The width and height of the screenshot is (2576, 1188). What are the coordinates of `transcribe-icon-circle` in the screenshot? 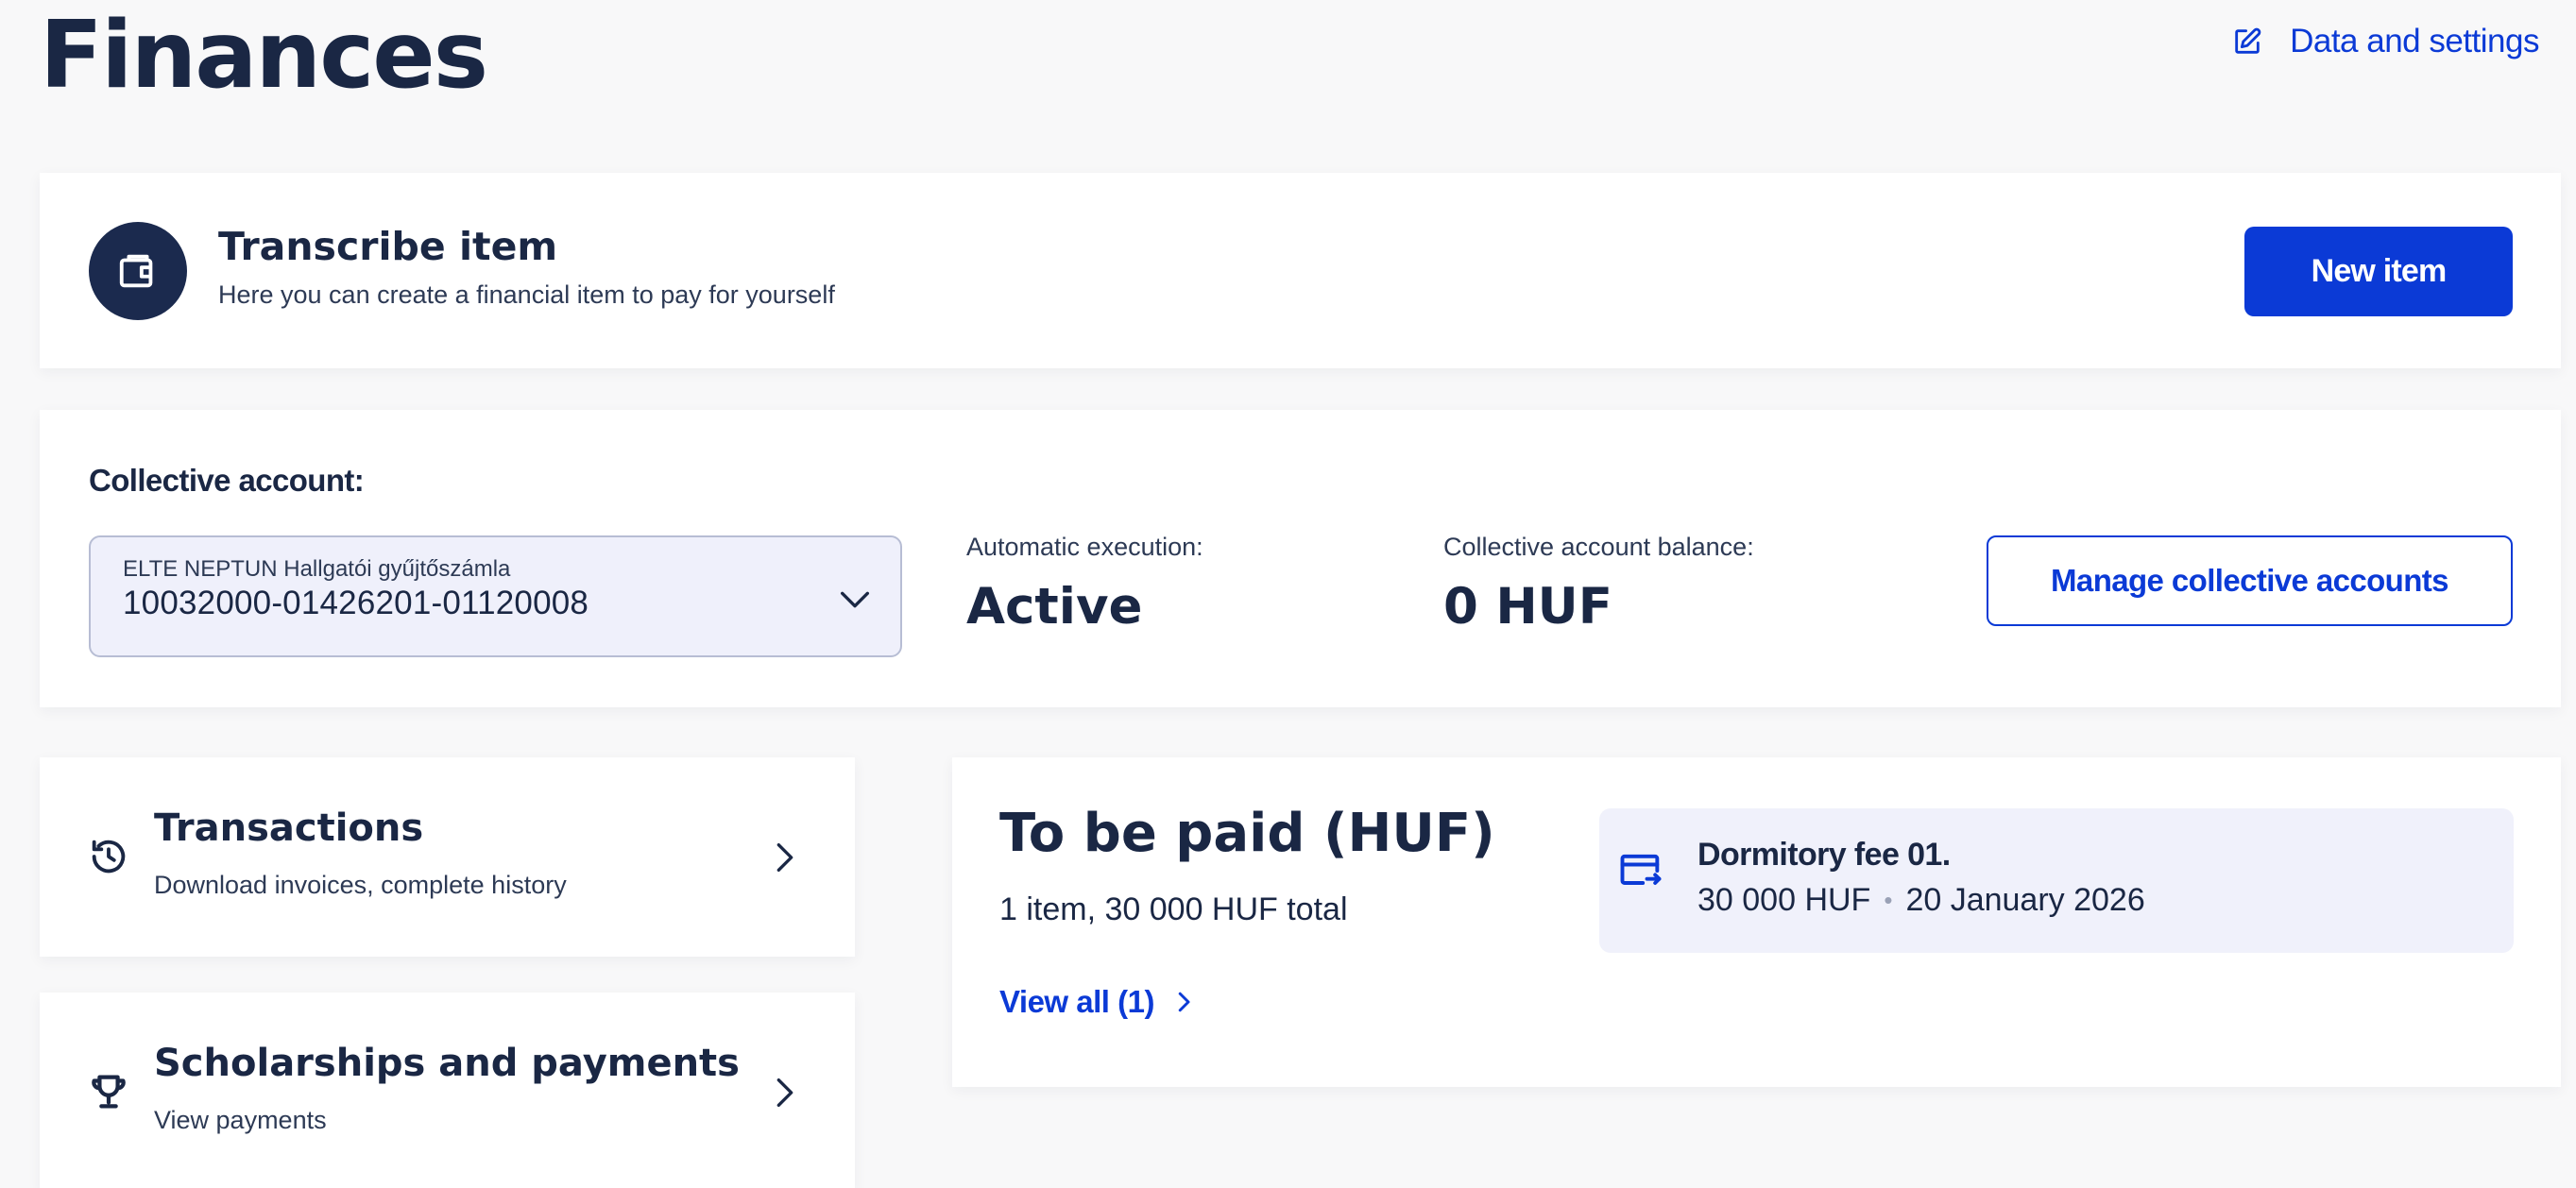 It's located at (138, 271).